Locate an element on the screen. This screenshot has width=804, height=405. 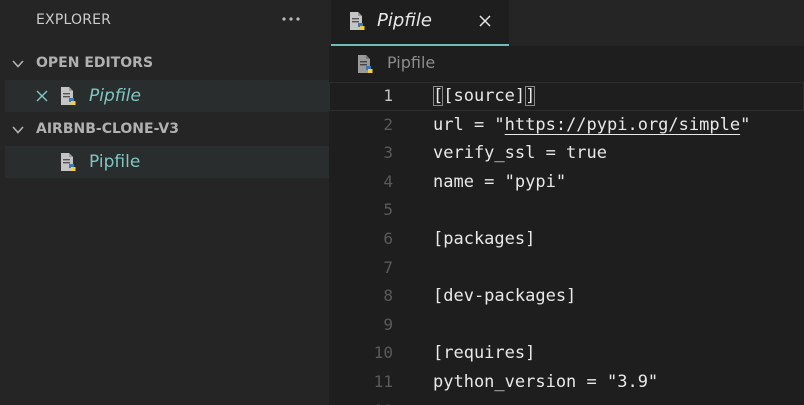
code-line: 11 python_version = "3.9" is located at coordinates (566, 382).